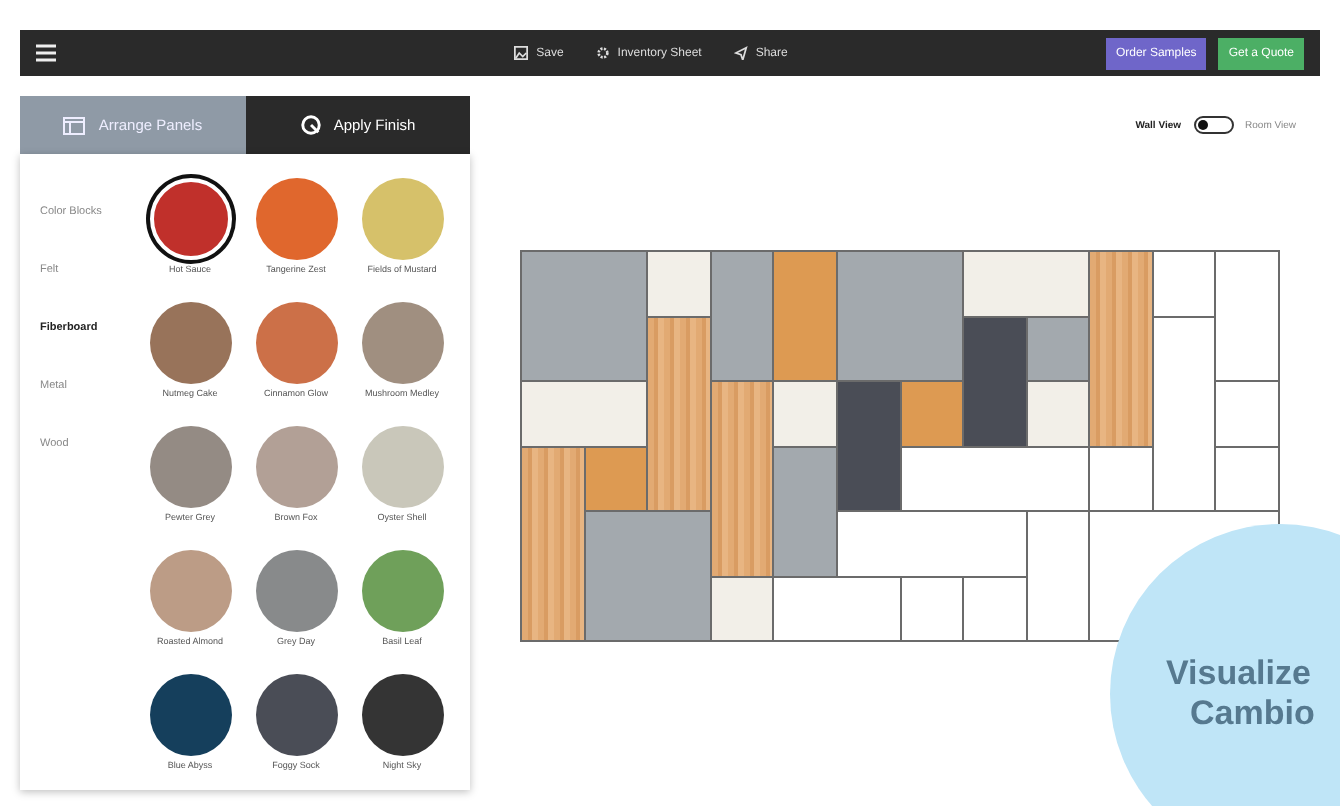  Describe the element at coordinates (46, 53) in the screenshot. I see `menu-icon` at that location.